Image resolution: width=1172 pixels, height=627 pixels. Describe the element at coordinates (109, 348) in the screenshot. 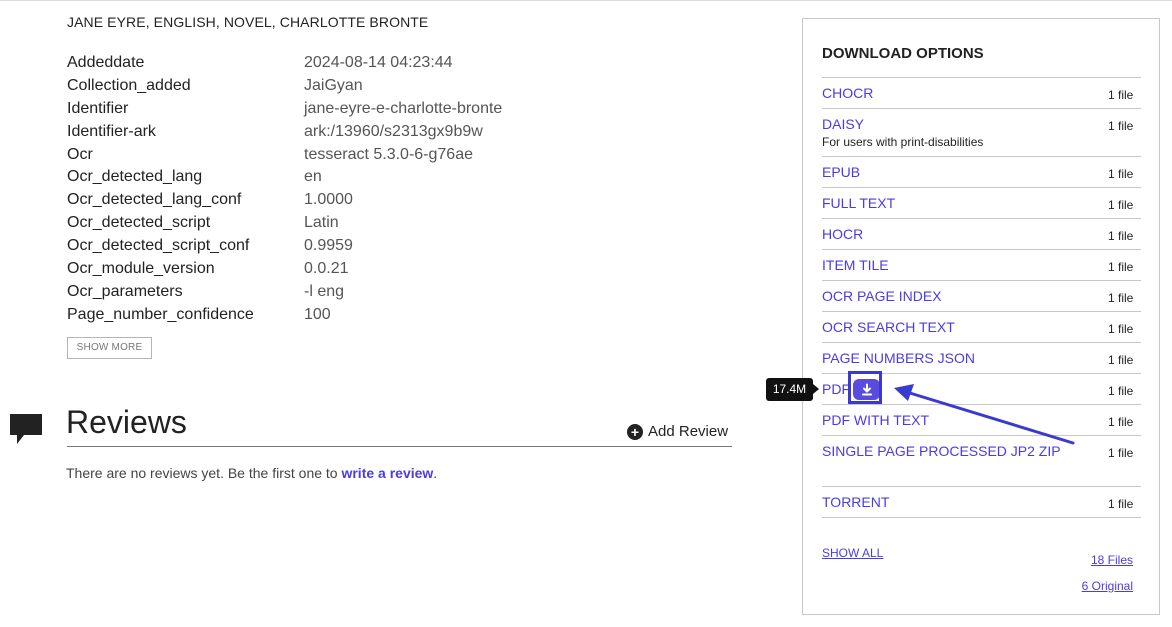

I see `show-more-button: SHOW MORE` at that location.